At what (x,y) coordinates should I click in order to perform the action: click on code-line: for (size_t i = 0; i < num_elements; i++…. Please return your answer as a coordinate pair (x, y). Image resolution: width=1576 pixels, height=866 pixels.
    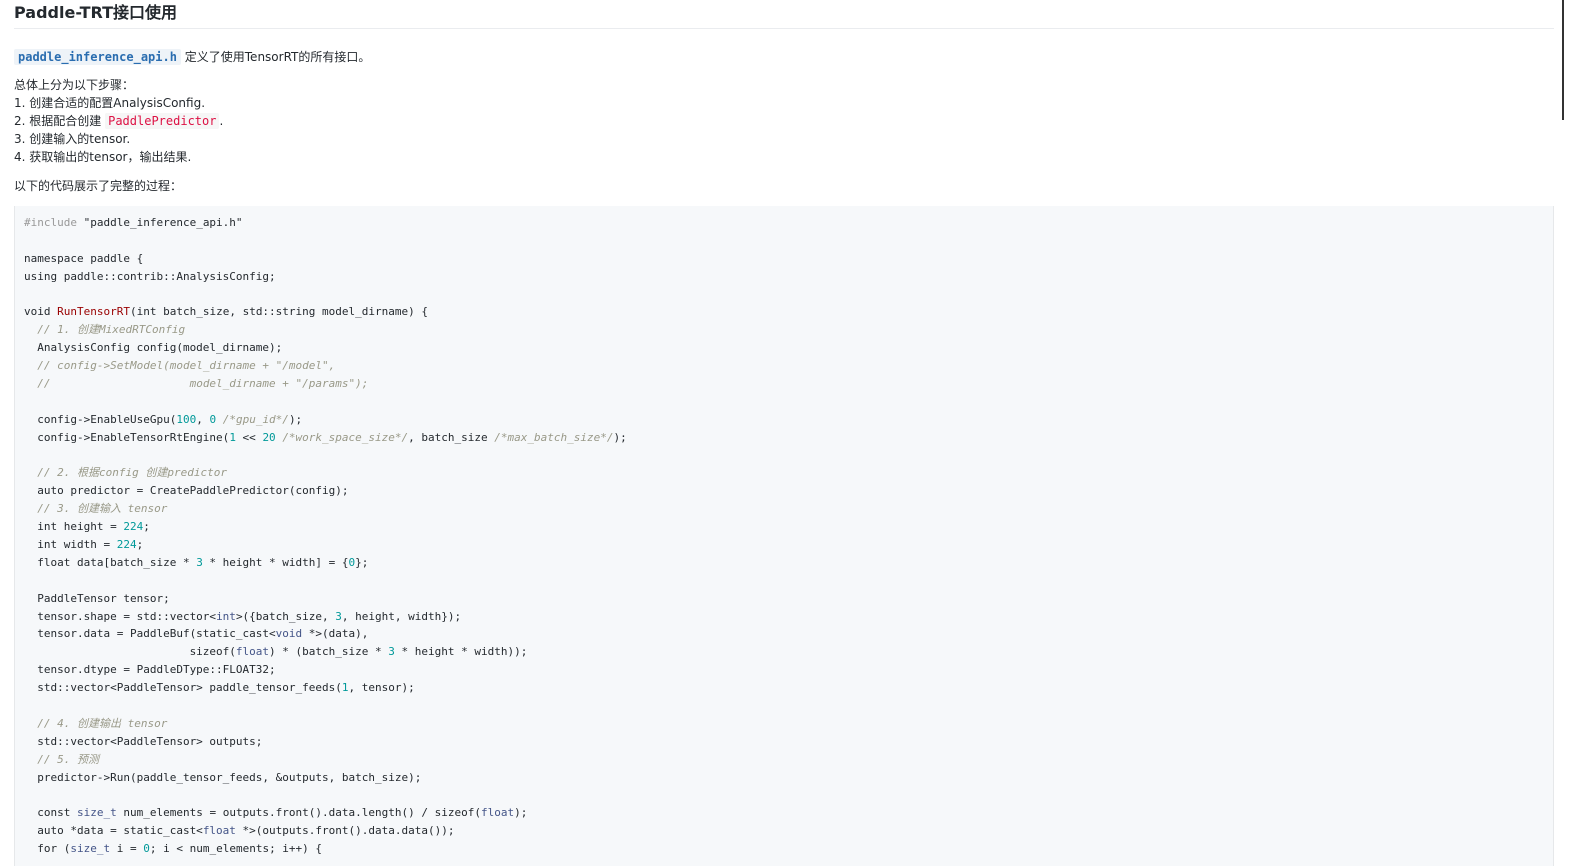
    Looking at the image, I should click on (173, 849).